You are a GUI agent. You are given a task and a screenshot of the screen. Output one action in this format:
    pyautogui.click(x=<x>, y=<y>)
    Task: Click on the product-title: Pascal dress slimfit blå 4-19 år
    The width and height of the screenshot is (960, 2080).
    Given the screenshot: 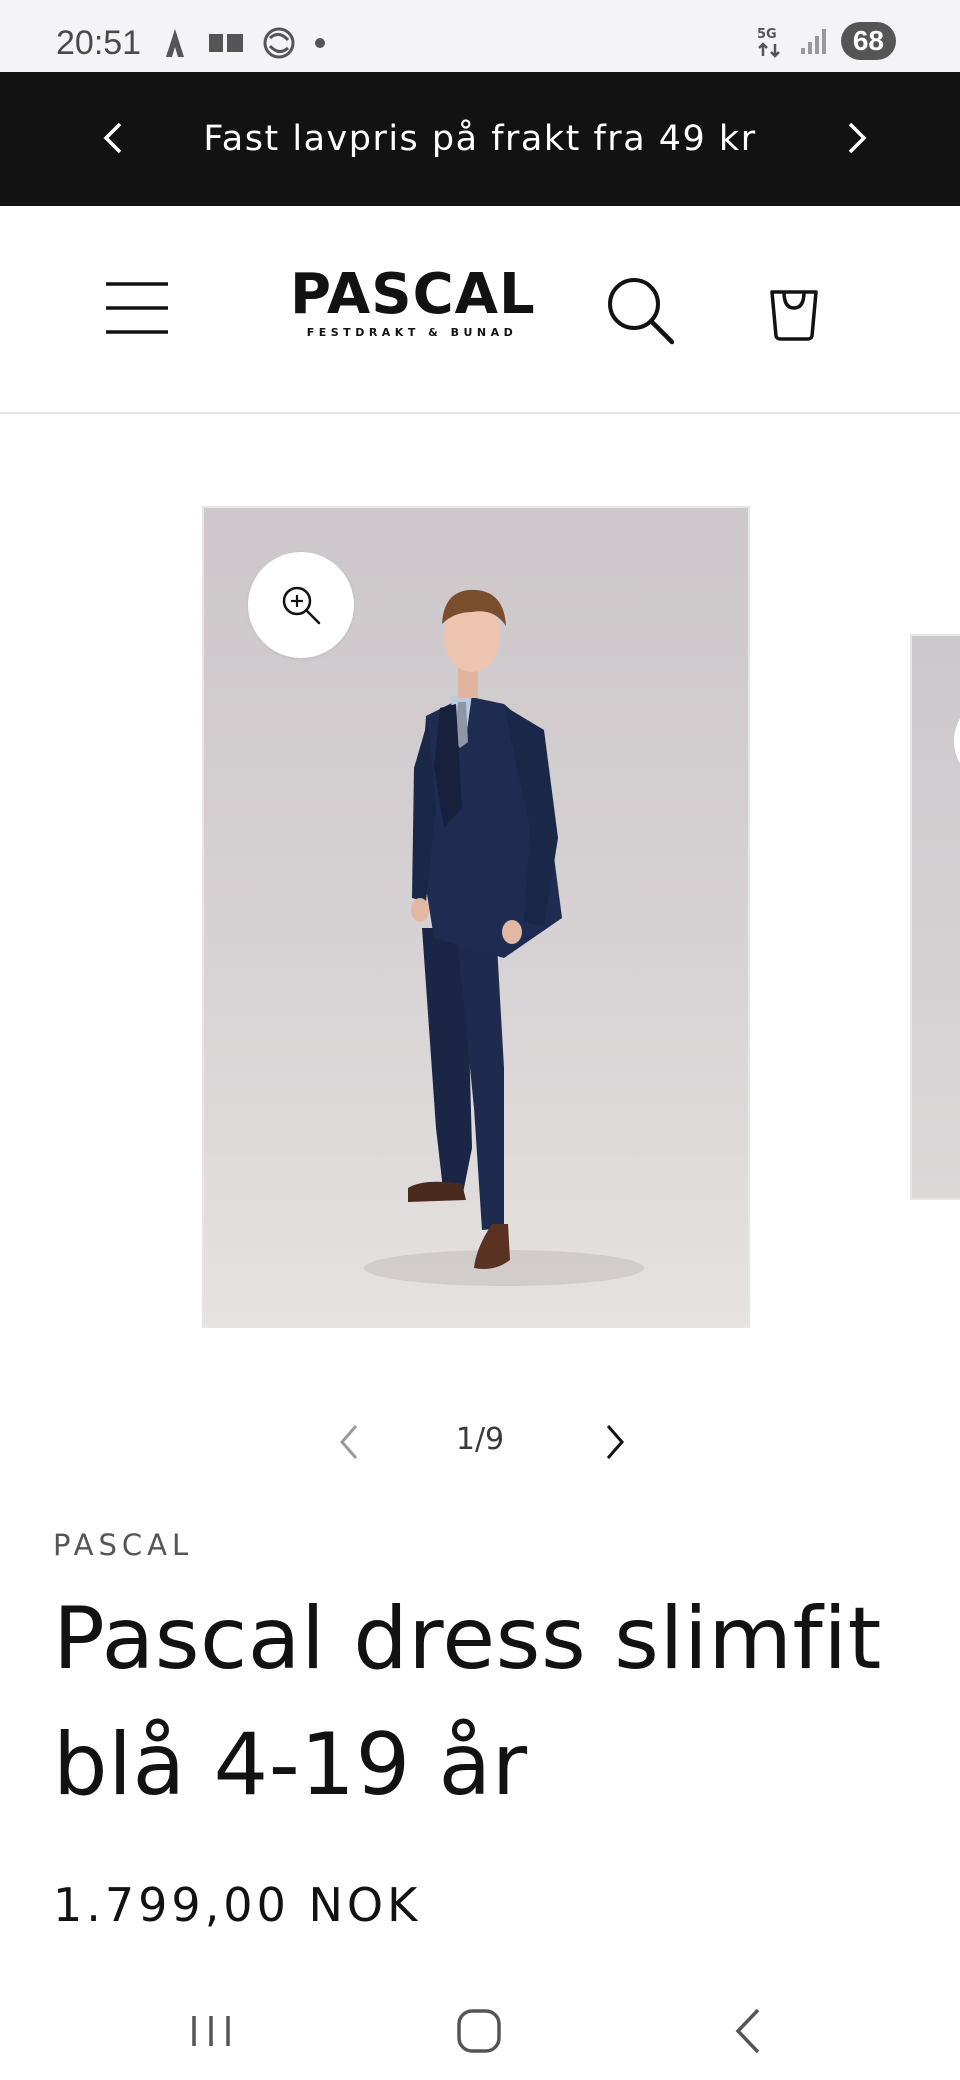 What is the action you would take?
    pyautogui.click(x=467, y=1702)
    